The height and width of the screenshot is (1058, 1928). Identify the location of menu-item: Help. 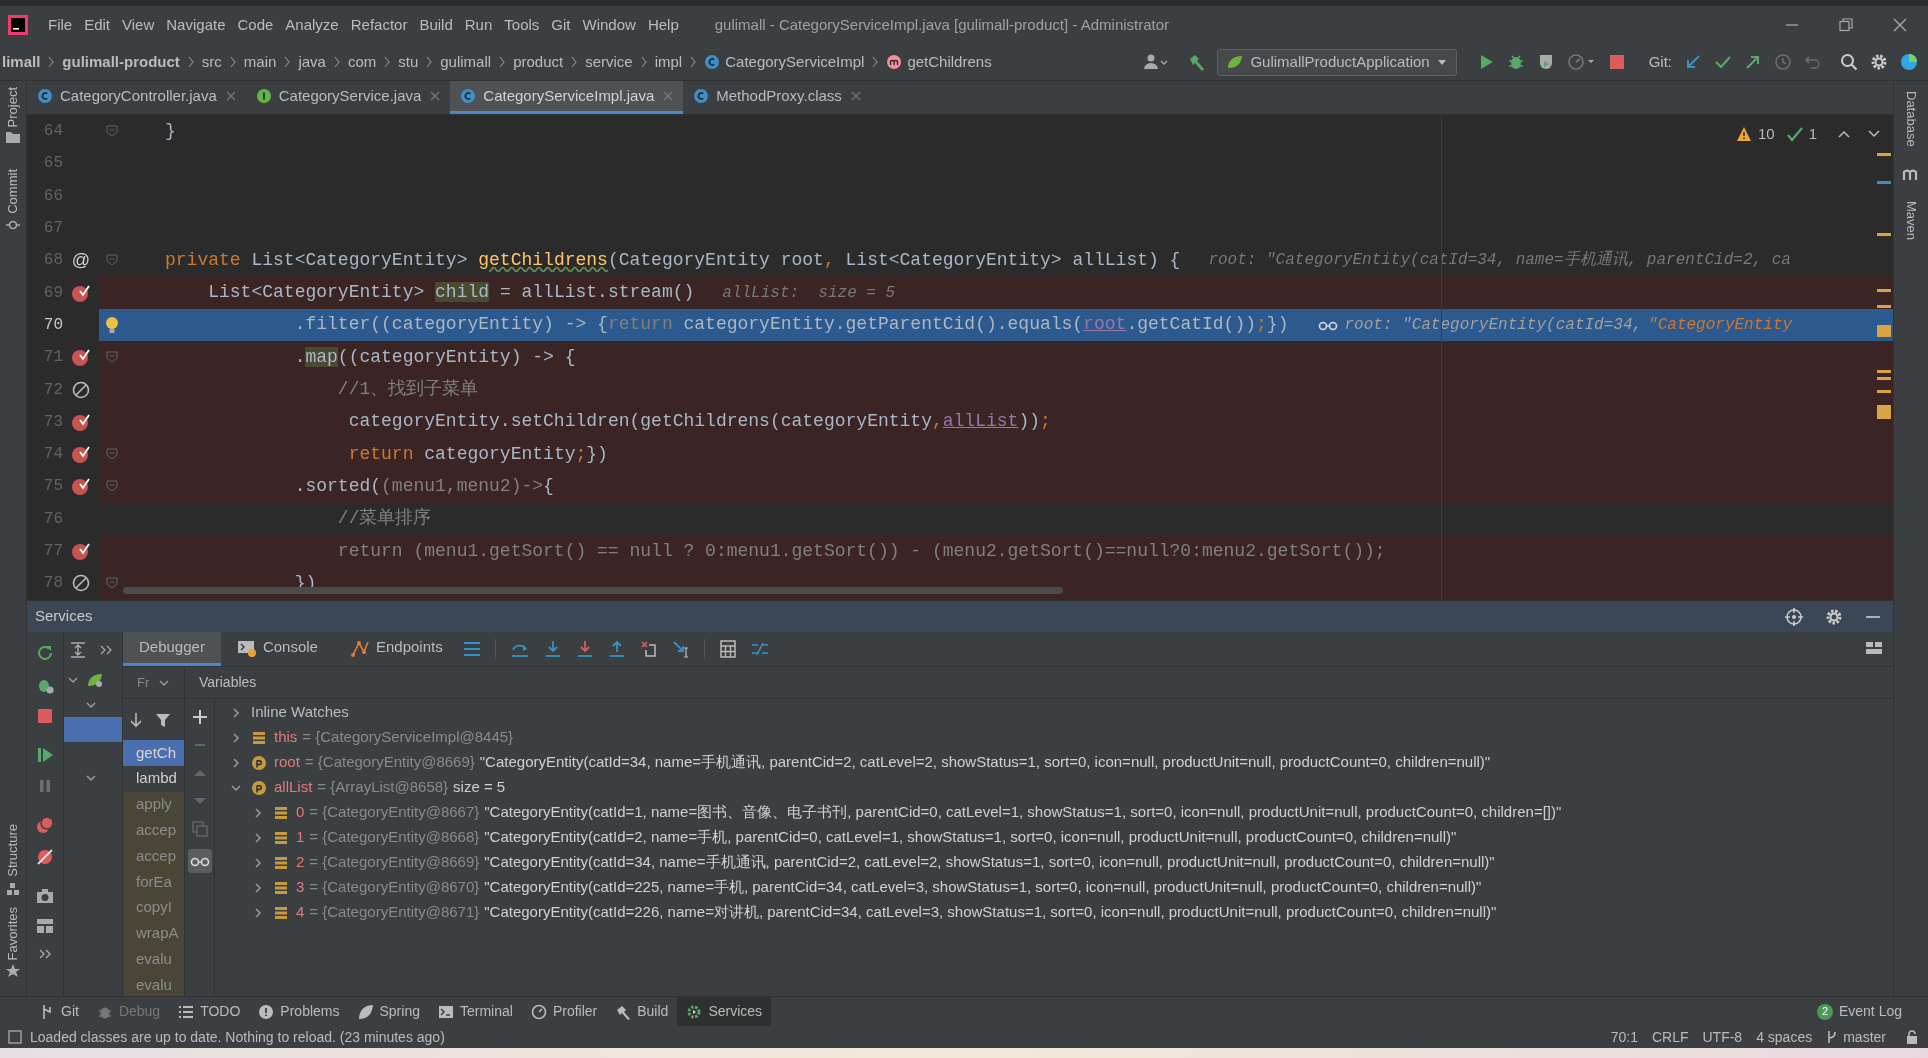
(663, 25).